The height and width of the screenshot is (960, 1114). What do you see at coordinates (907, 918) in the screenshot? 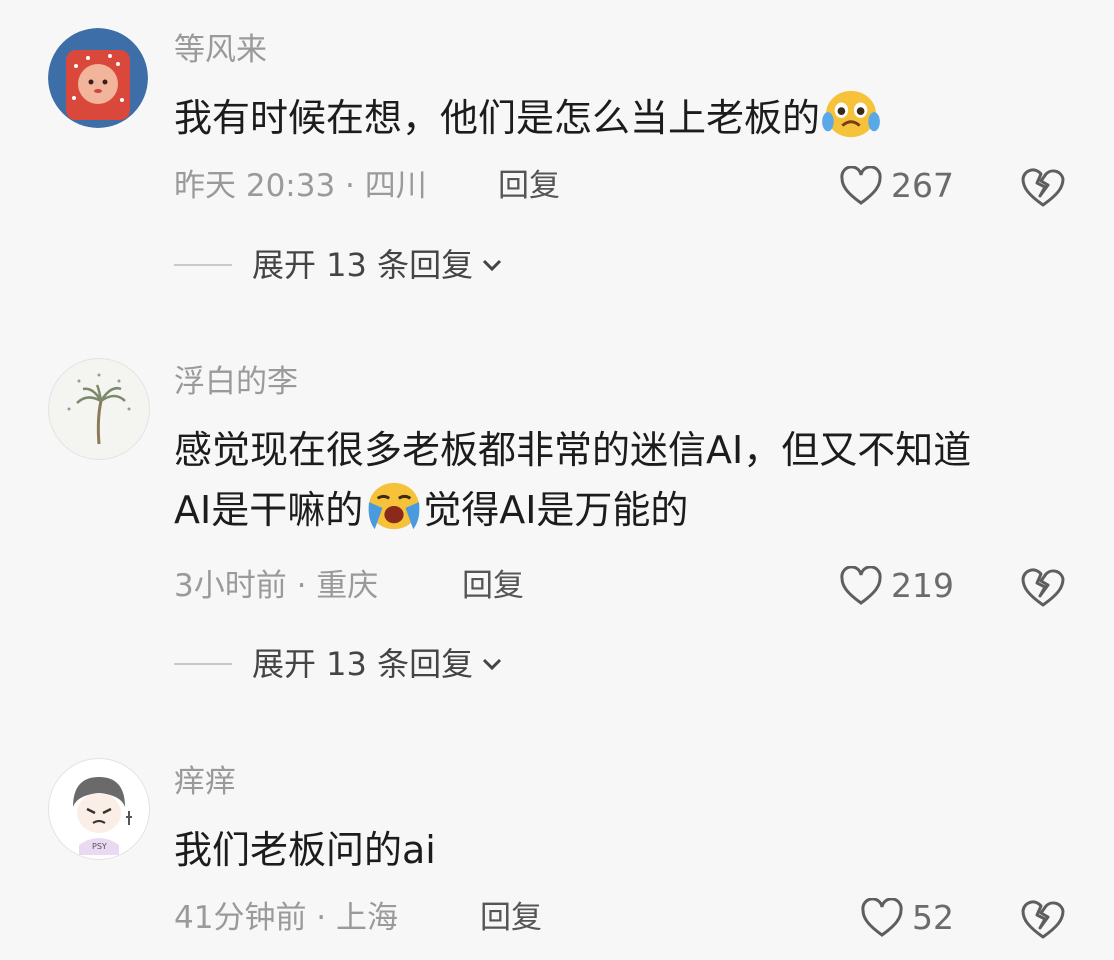
I see `like-button: 52` at bounding box center [907, 918].